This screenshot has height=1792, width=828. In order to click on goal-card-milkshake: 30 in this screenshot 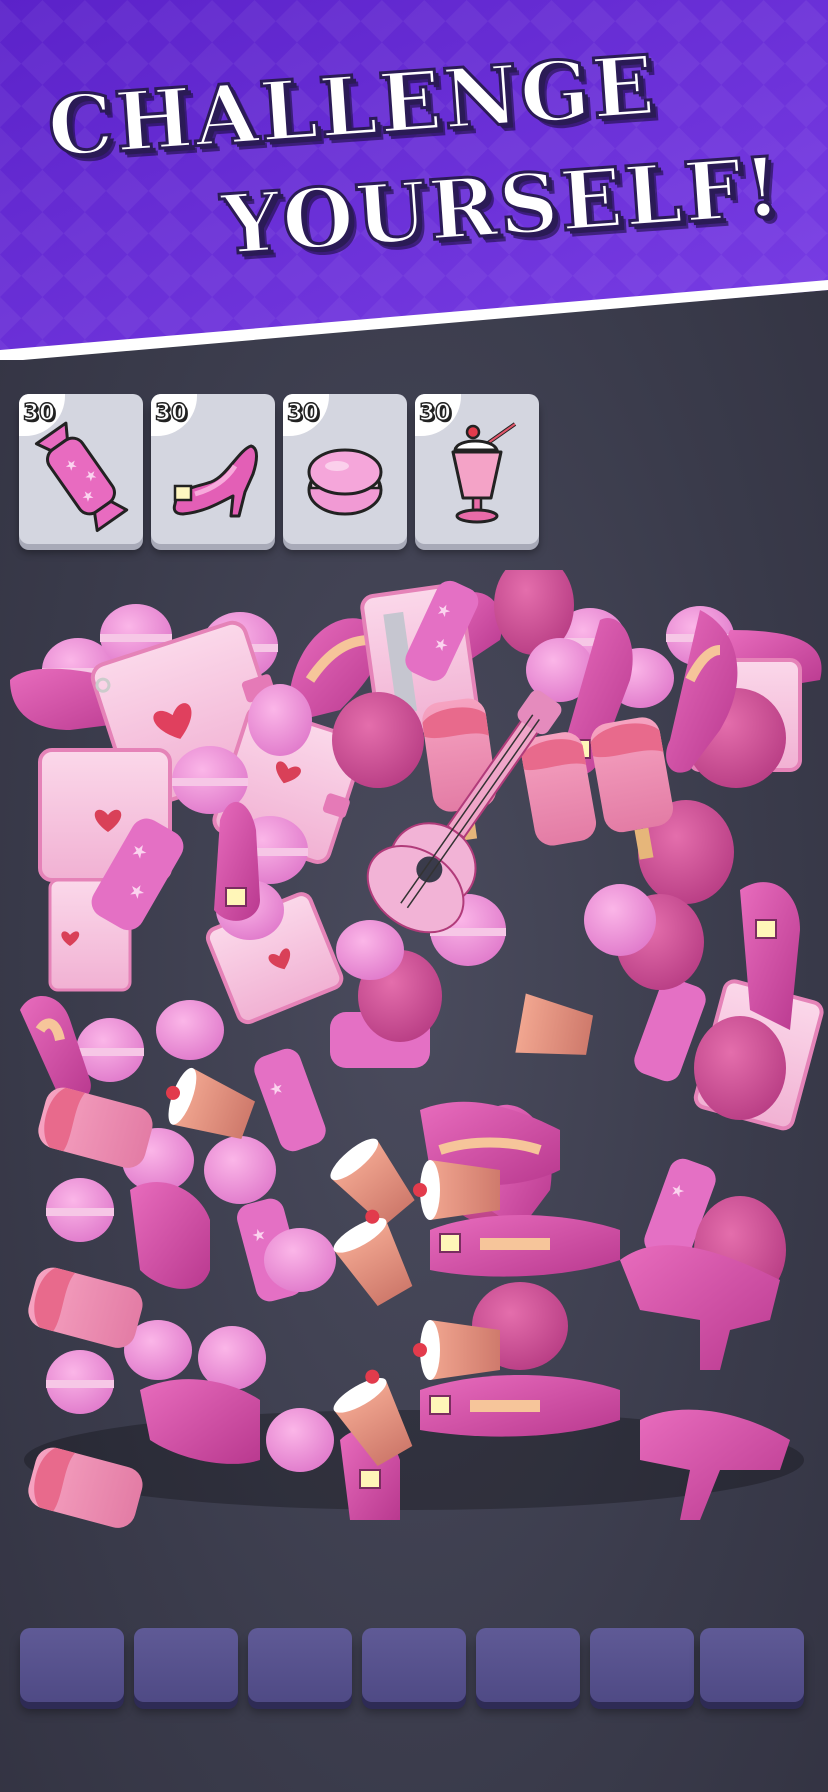, I will do `click(477, 469)`.